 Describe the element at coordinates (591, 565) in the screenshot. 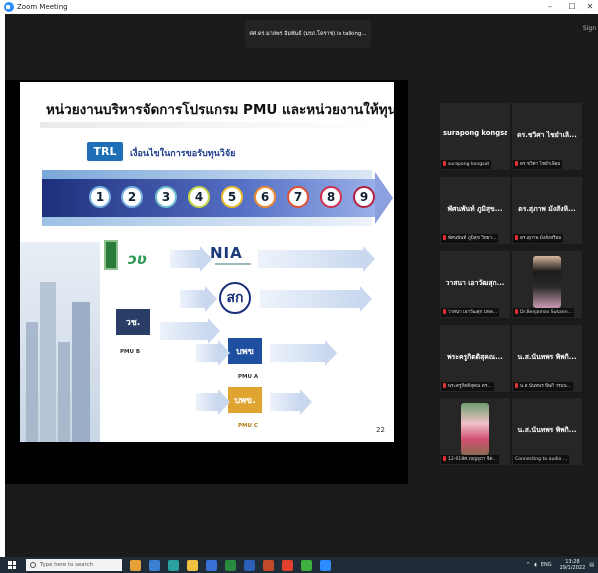

I see `notifications-icon: ▤` at that location.